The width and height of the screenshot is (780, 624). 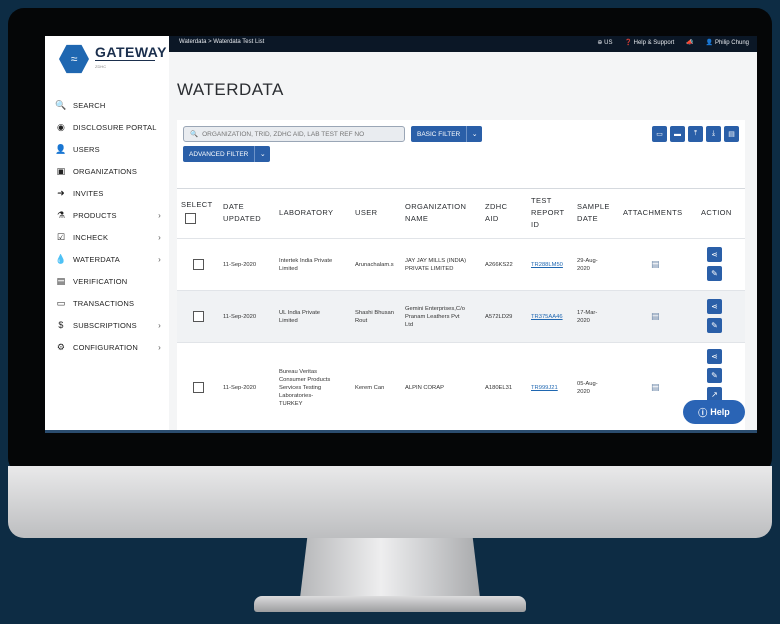 I want to click on sidebar-item-label: INVITES, so click(x=88, y=193).